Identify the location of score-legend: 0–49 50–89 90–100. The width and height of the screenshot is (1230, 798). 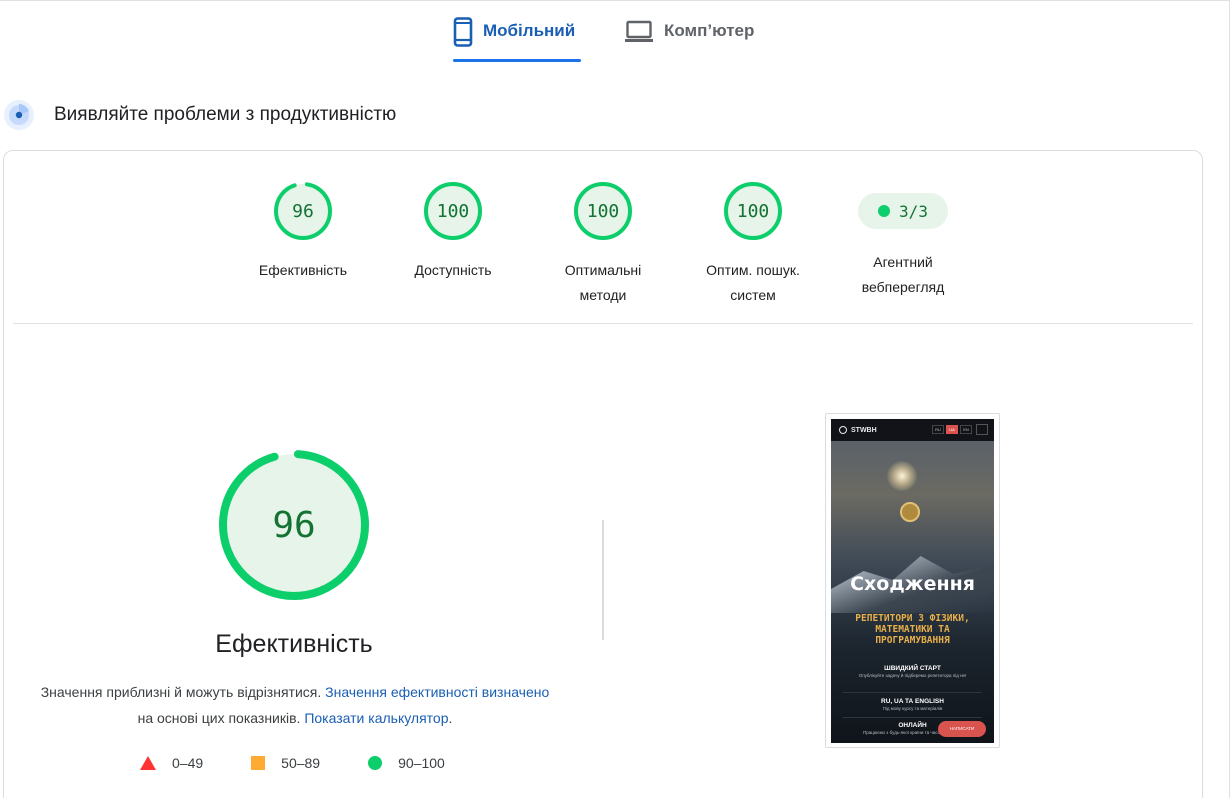
(316, 763).